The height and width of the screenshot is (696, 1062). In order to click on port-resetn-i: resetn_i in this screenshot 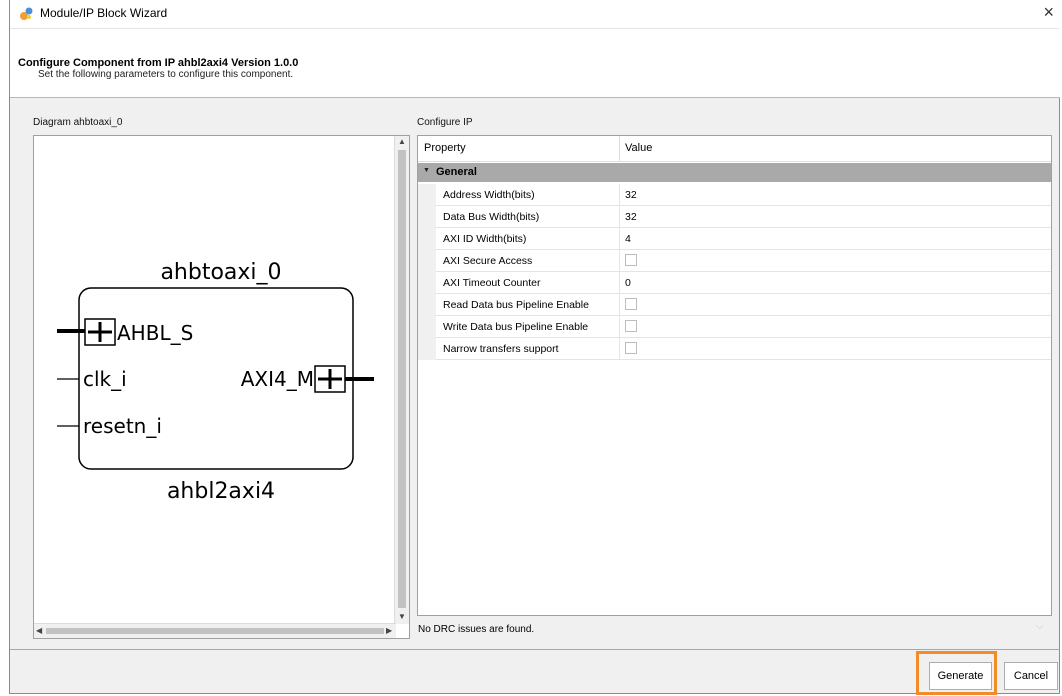, I will do `click(122, 426)`.